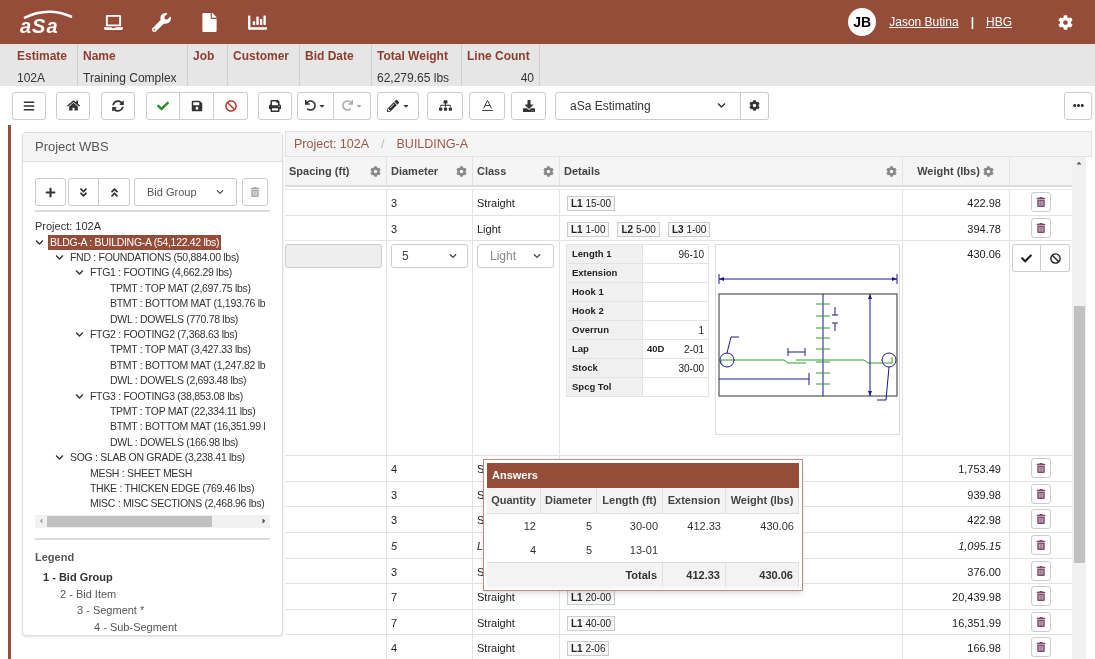  What do you see at coordinates (591, 203) in the screenshot?
I see `length-tag: L1 15-00` at bounding box center [591, 203].